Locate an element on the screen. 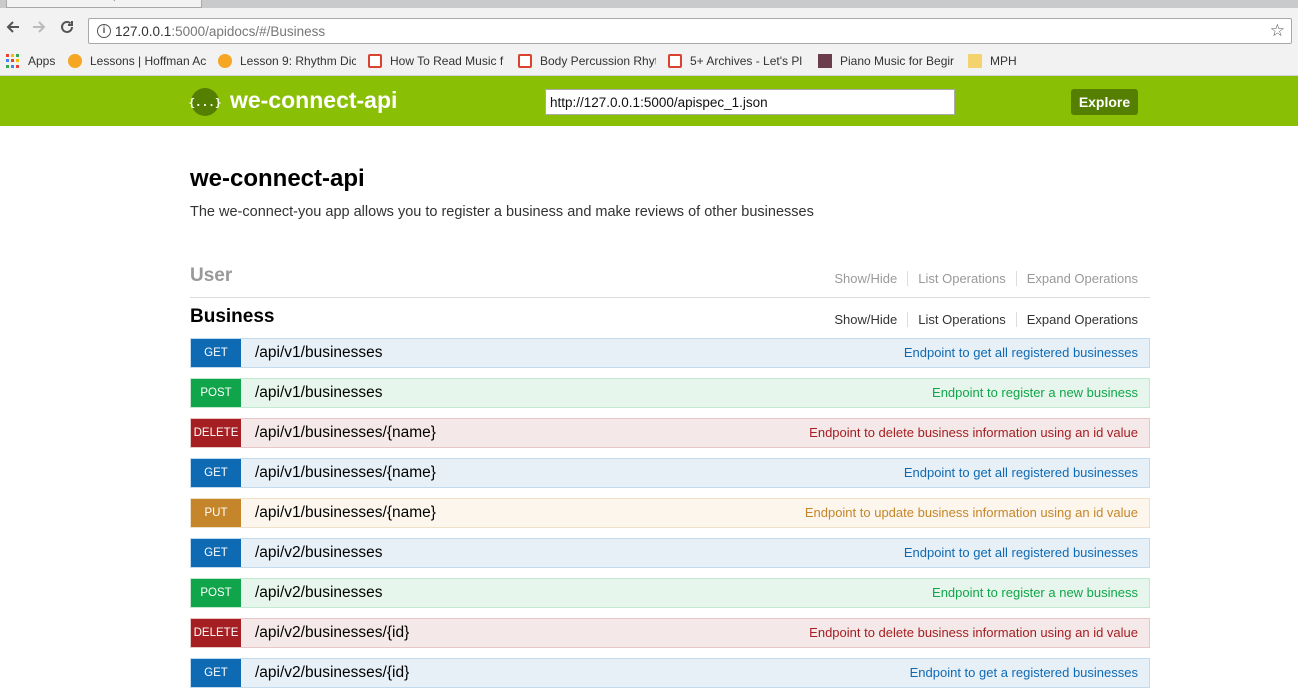  swagger-header: {...} we-connect-api Explore is located at coordinates (649, 101).